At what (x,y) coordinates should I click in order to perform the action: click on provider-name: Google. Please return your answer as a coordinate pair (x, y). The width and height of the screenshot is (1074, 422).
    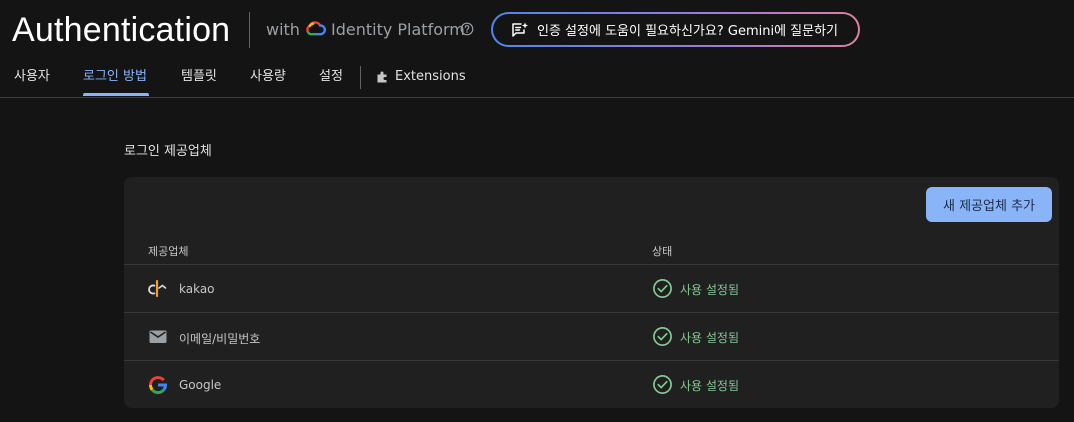
    Looking at the image, I should click on (200, 385).